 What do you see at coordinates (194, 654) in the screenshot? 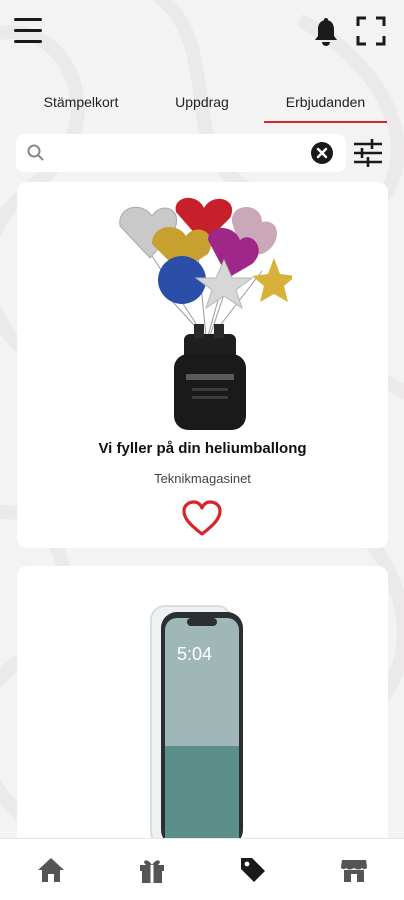
I see `svg-text: 5:04` at bounding box center [194, 654].